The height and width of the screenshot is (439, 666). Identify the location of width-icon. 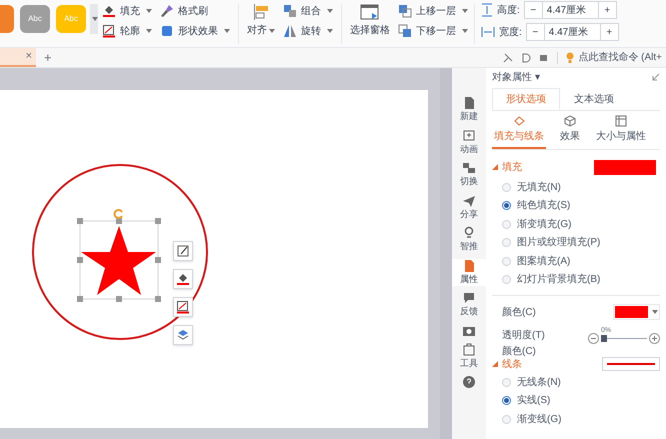
(488, 32).